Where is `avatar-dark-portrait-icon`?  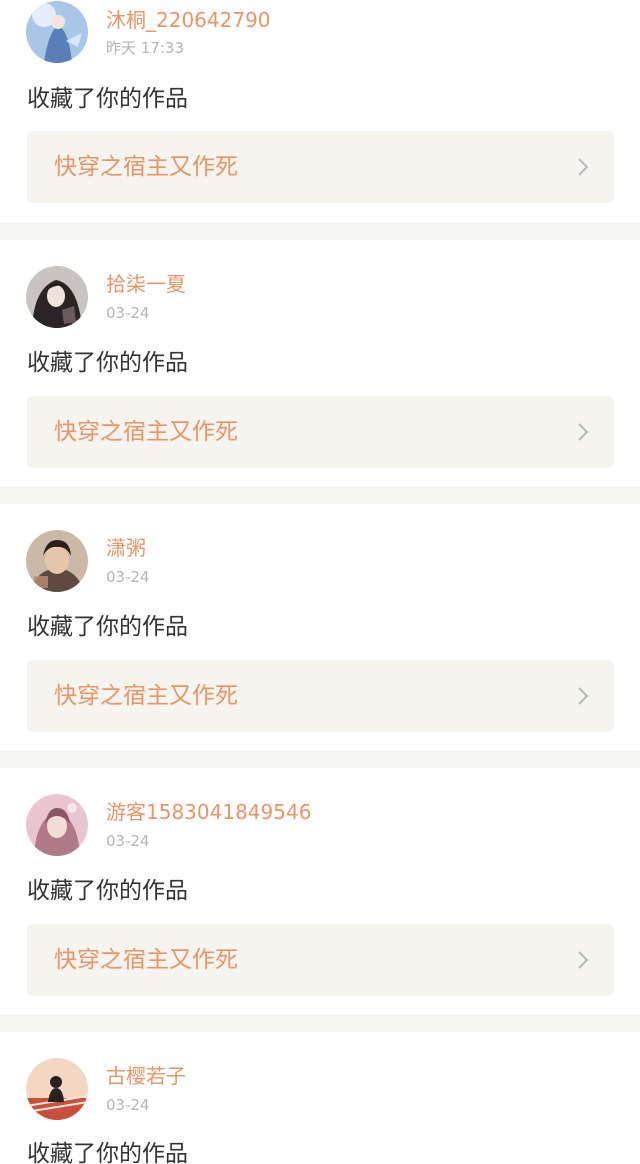
avatar-dark-portrait-icon is located at coordinates (57, 297).